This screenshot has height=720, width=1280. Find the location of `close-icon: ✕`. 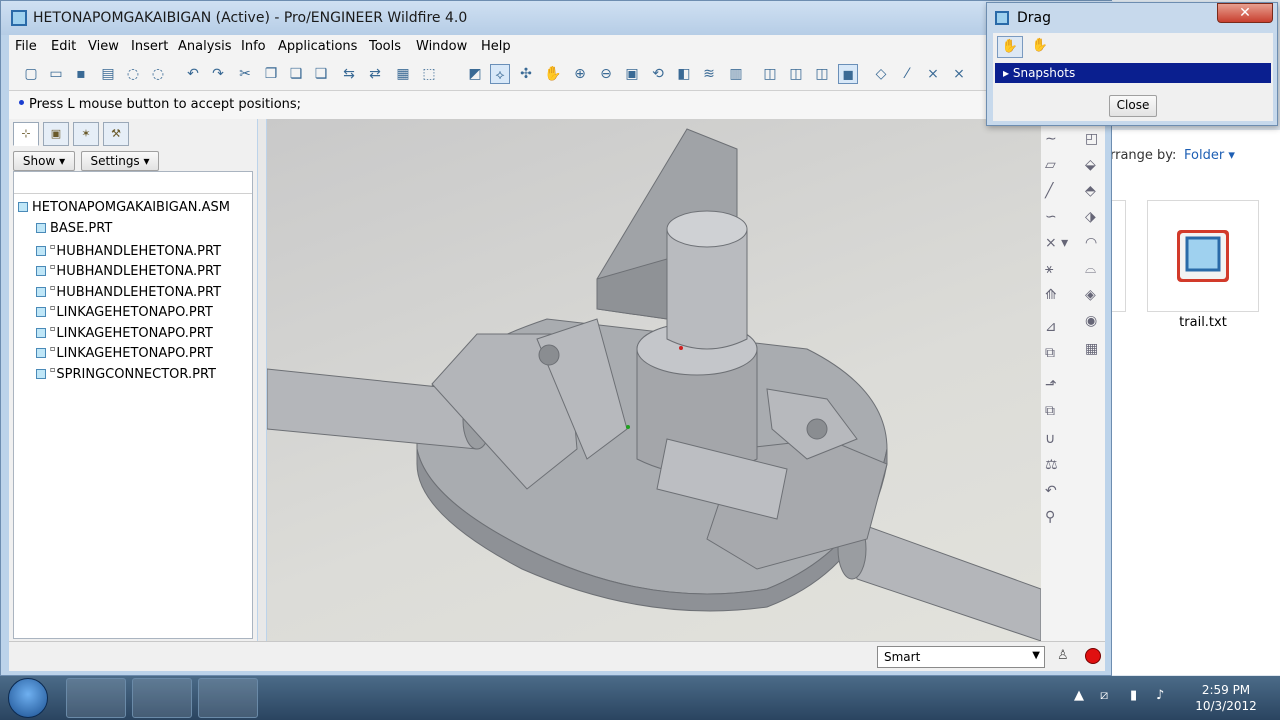

close-icon: ✕ is located at coordinates (1245, 13).